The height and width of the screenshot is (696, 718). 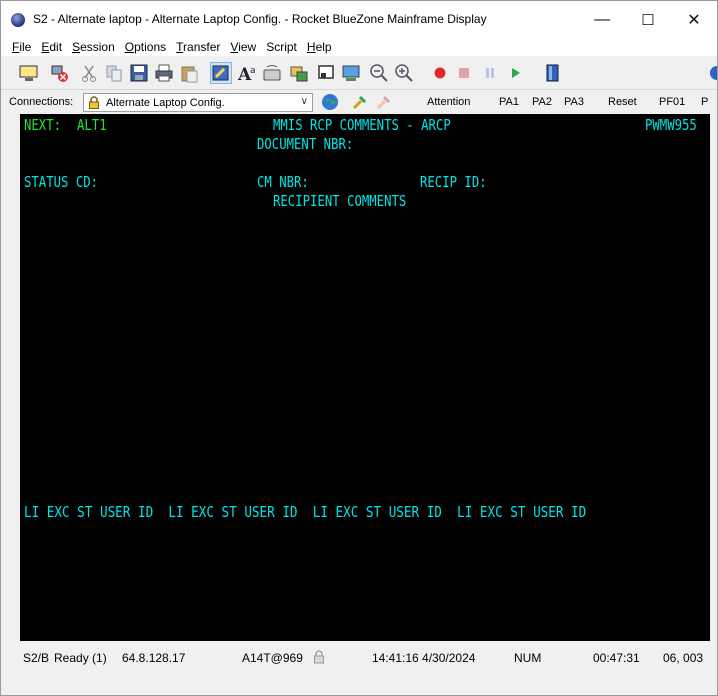 I want to click on close-icon: ✕, so click(x=694, y=20).